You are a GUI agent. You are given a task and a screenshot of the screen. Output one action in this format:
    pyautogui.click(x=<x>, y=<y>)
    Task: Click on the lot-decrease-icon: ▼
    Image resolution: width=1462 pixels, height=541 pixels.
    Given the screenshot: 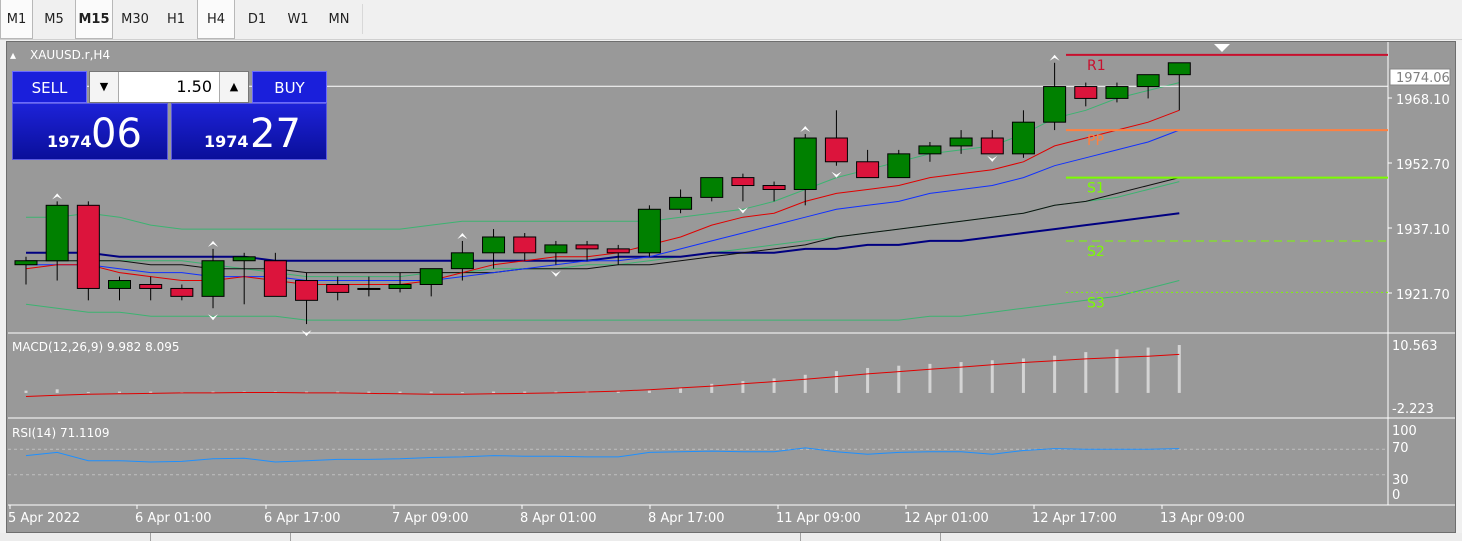 What is the action you would take?
    pyautogui.click(x=104, y=87)
    